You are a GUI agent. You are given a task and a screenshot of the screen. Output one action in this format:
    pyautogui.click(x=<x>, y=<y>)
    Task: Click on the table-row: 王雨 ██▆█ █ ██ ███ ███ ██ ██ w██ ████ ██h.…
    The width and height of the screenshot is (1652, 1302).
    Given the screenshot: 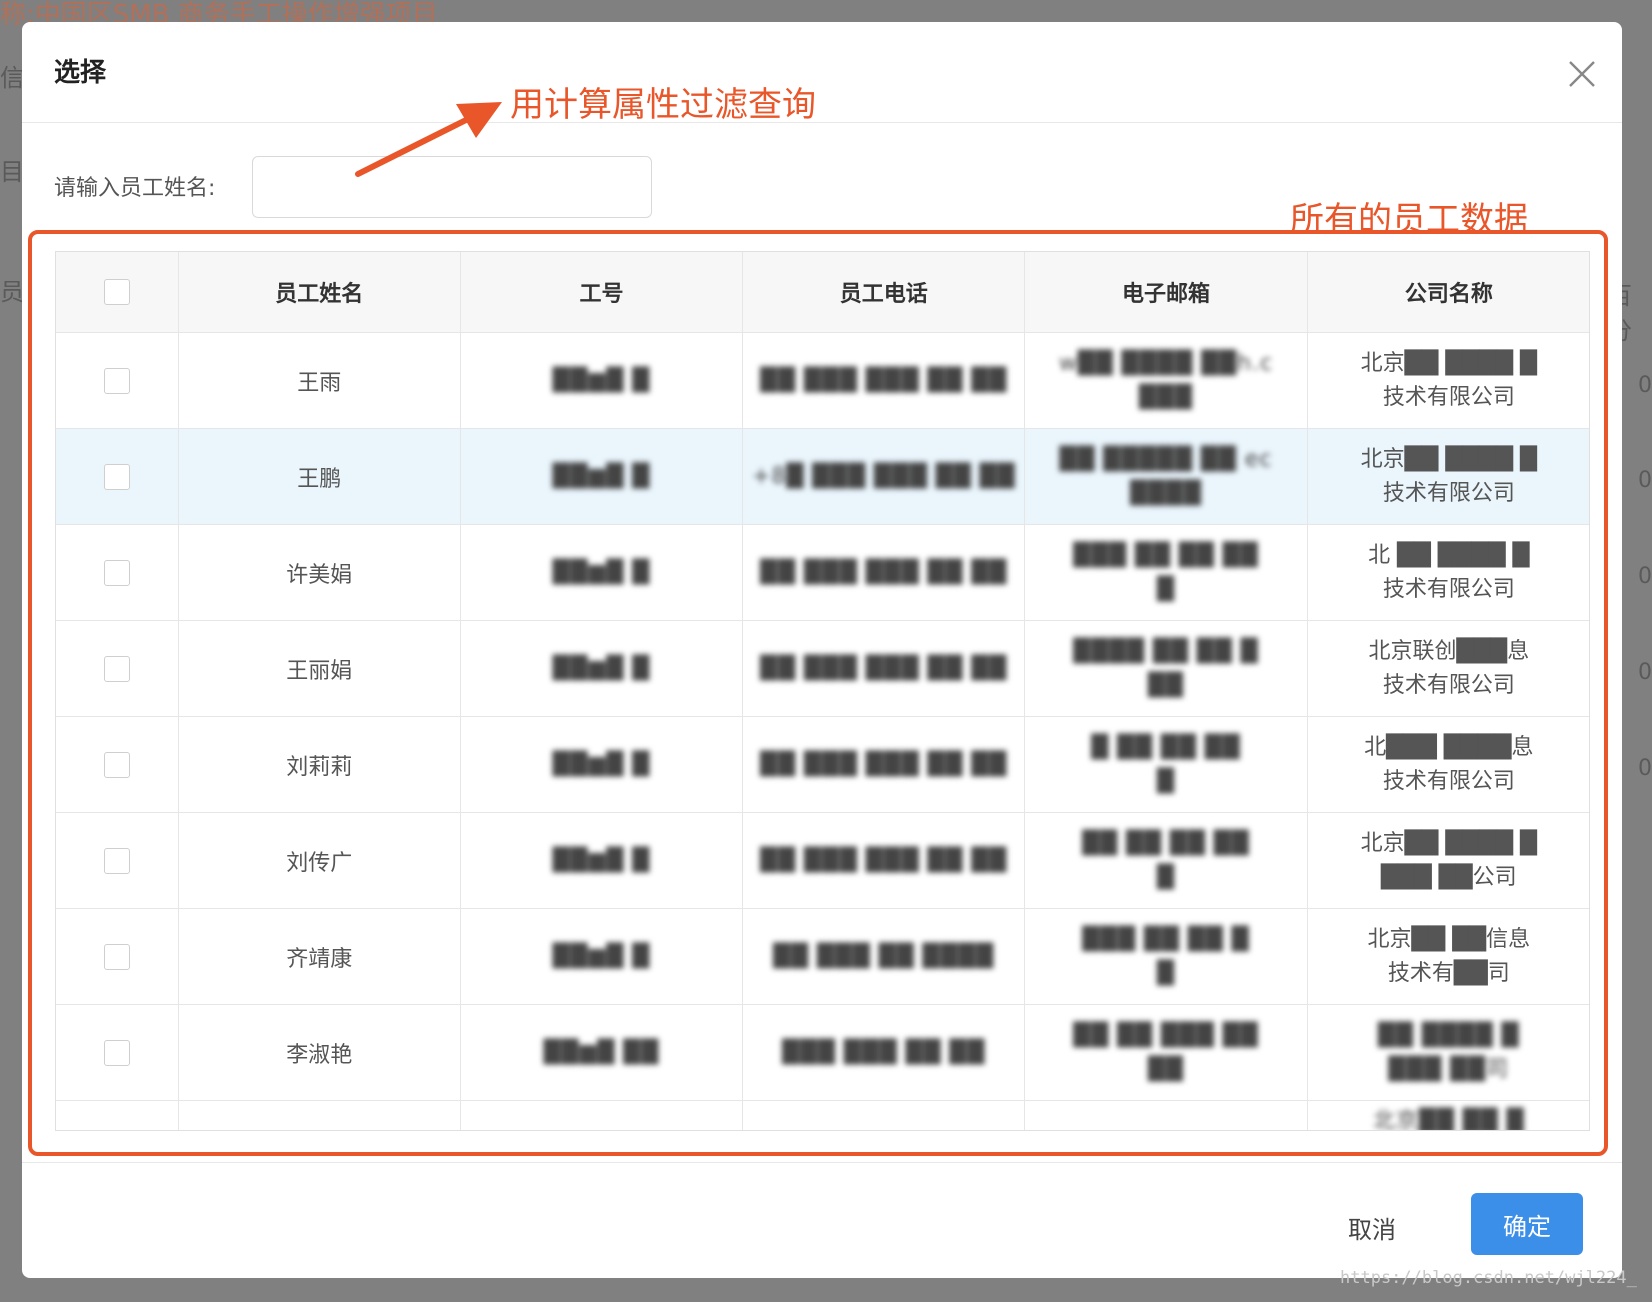 What is the action you would take?
    pyautogui.click(x=822, y=380)
    